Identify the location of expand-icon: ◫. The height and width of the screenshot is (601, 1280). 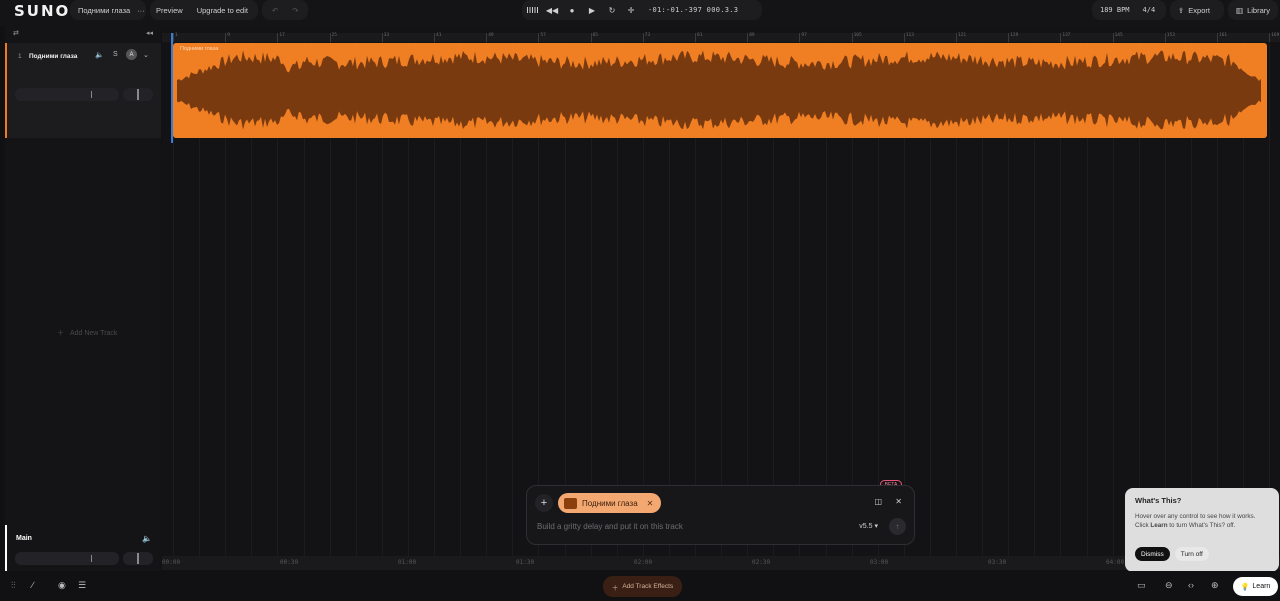
(878, 501).